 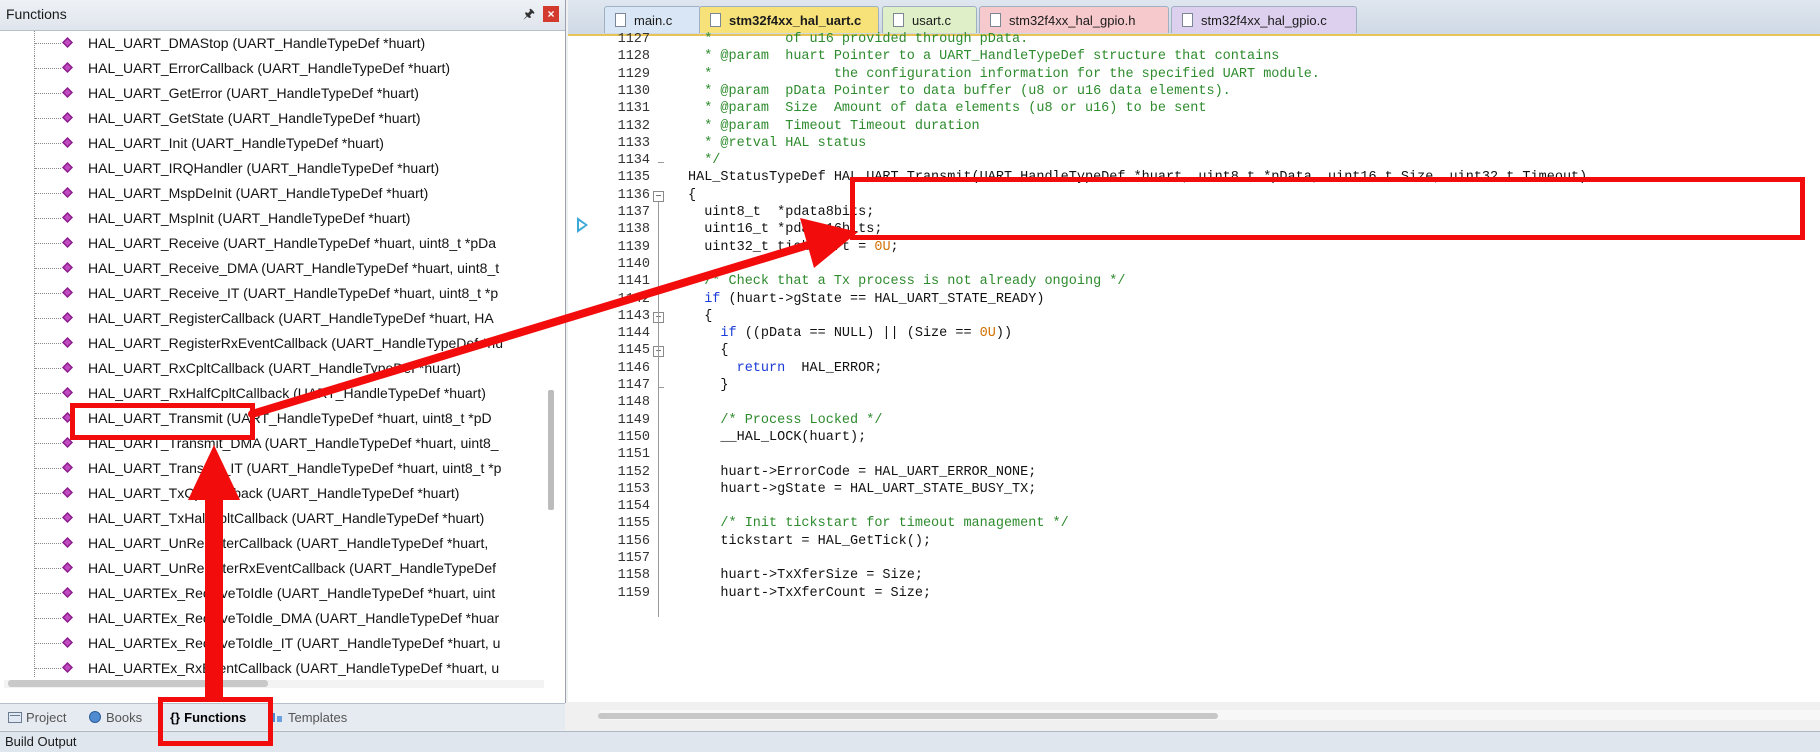 I want to click on editor-tab-stm32f4xx-hal-uart-c: stm32f4xx_hal_uart.c, so click(x=789, y=19).